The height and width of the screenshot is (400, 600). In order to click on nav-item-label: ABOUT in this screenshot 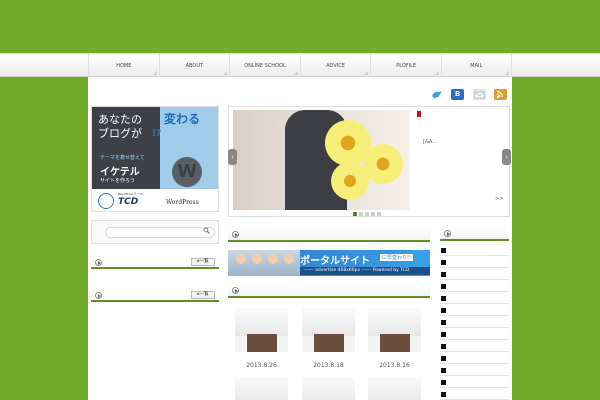, I will do `click(194, 65)`.